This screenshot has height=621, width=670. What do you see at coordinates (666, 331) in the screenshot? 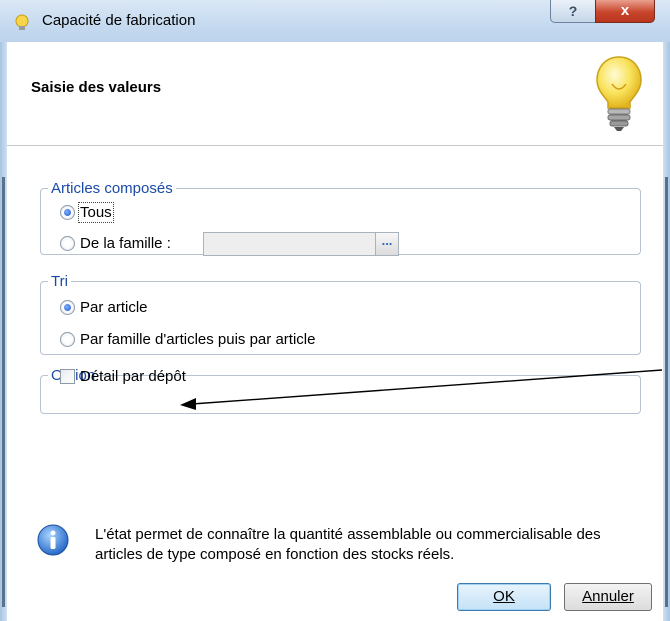
I see `window-frame-right` at bounding box center [666, 331].